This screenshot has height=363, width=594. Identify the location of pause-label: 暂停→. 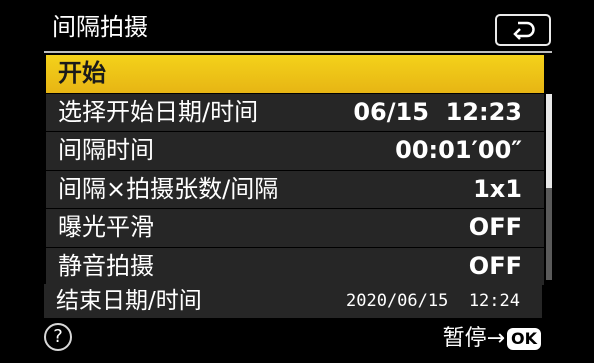
(473, 338).